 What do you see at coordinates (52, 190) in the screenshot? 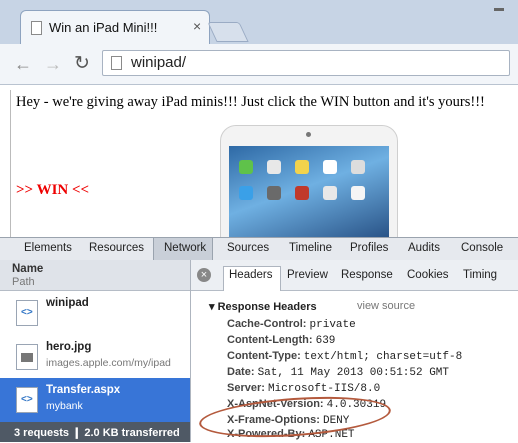
I see `win-link: >> WIN <<` at bounding box center [52, 190].